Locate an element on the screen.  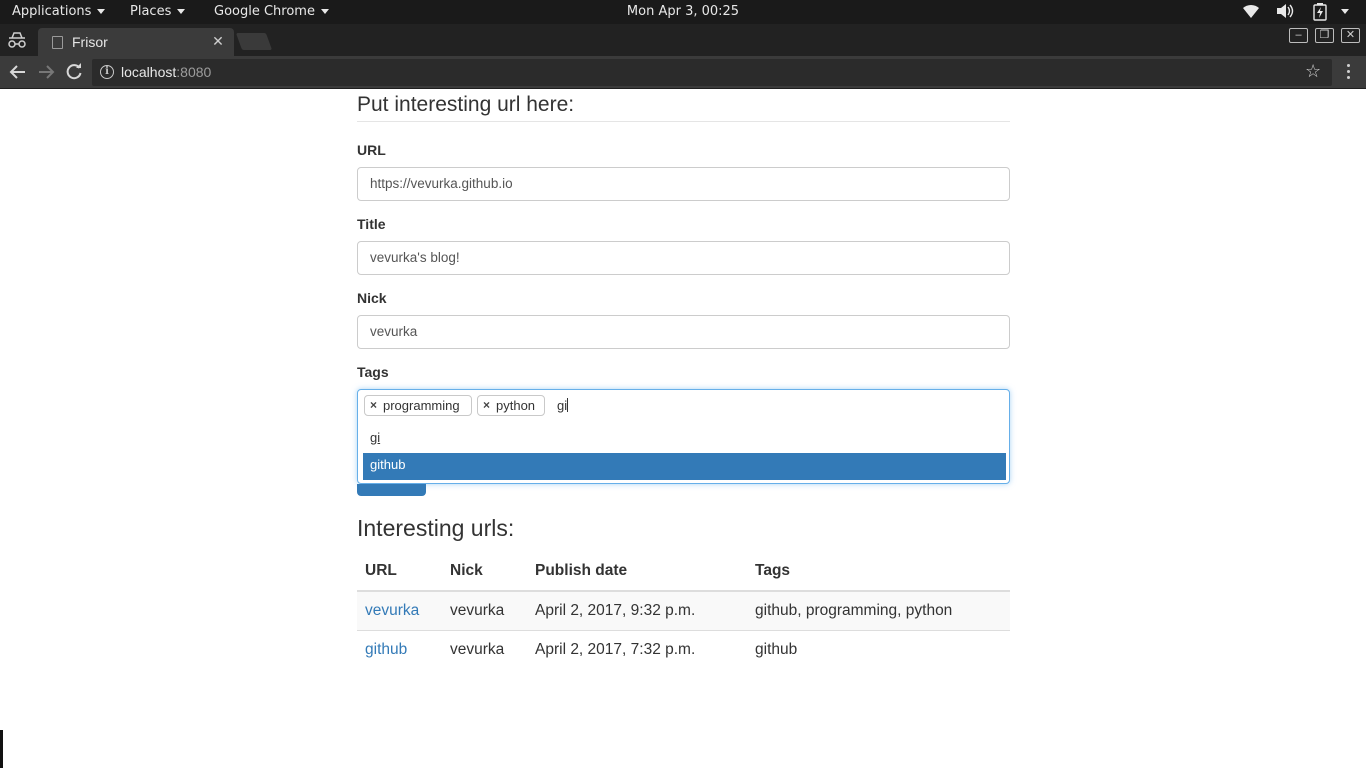
tag-typed-text: gi is located at coordinates (563, 405).